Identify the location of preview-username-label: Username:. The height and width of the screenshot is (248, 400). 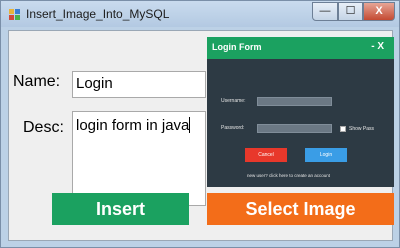
(233, 101).